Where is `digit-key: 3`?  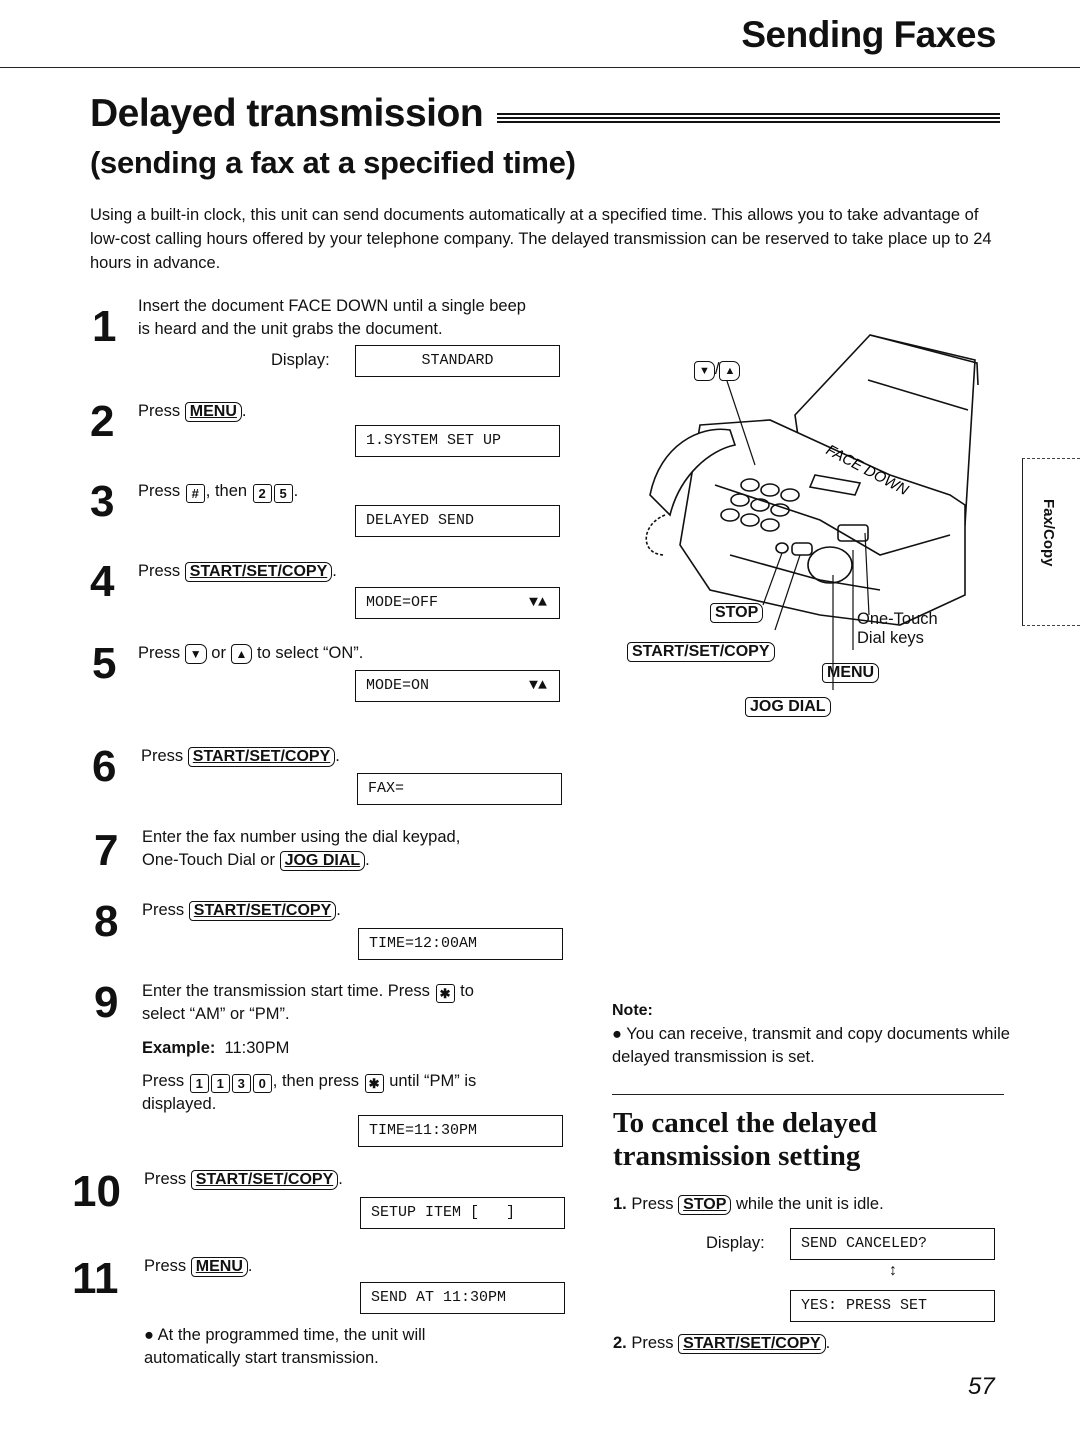
digit-key: 3 is located at coordinates (241, 1083).